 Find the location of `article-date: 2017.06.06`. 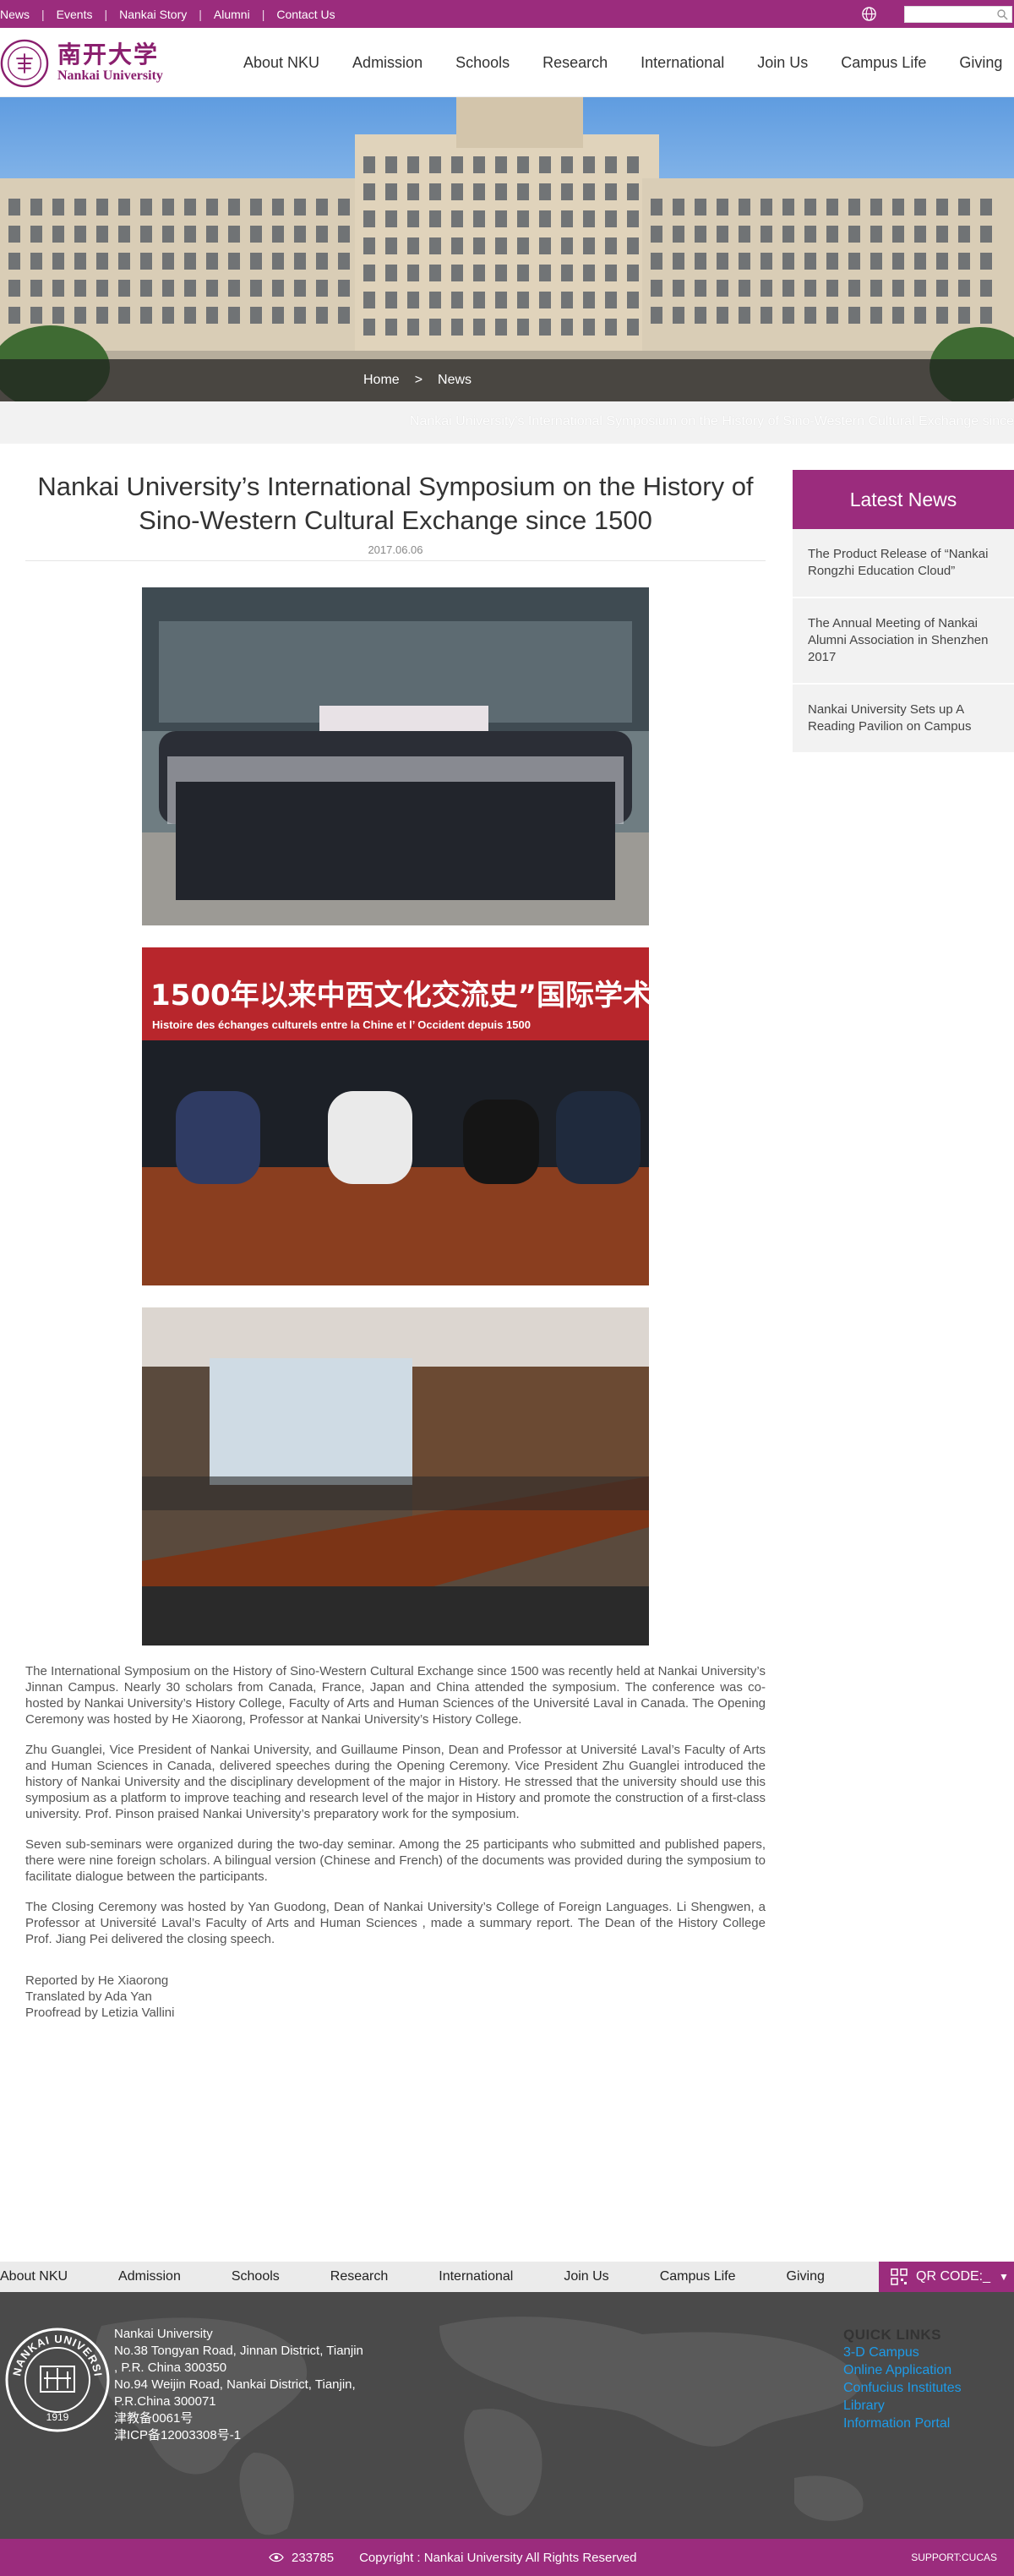

article-date: 2017.06.06 is located at coordinates (395, 549).